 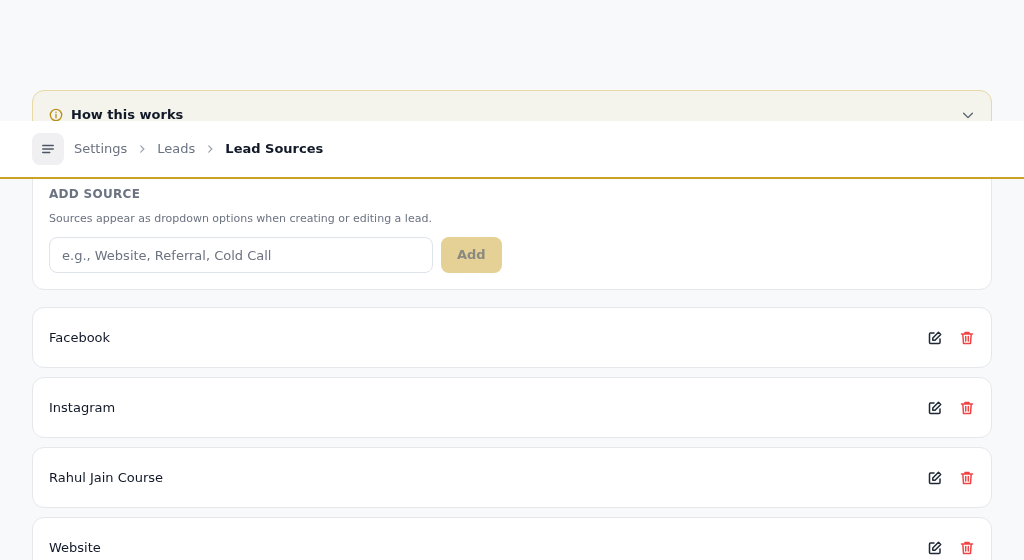 I want to click on source-name: Website, so click(x=75, y=547).